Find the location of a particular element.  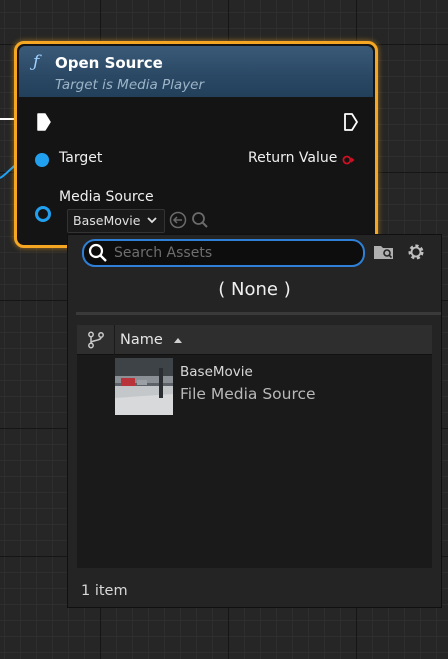

none-option: ( None ) is located at coordinates (254, 289).